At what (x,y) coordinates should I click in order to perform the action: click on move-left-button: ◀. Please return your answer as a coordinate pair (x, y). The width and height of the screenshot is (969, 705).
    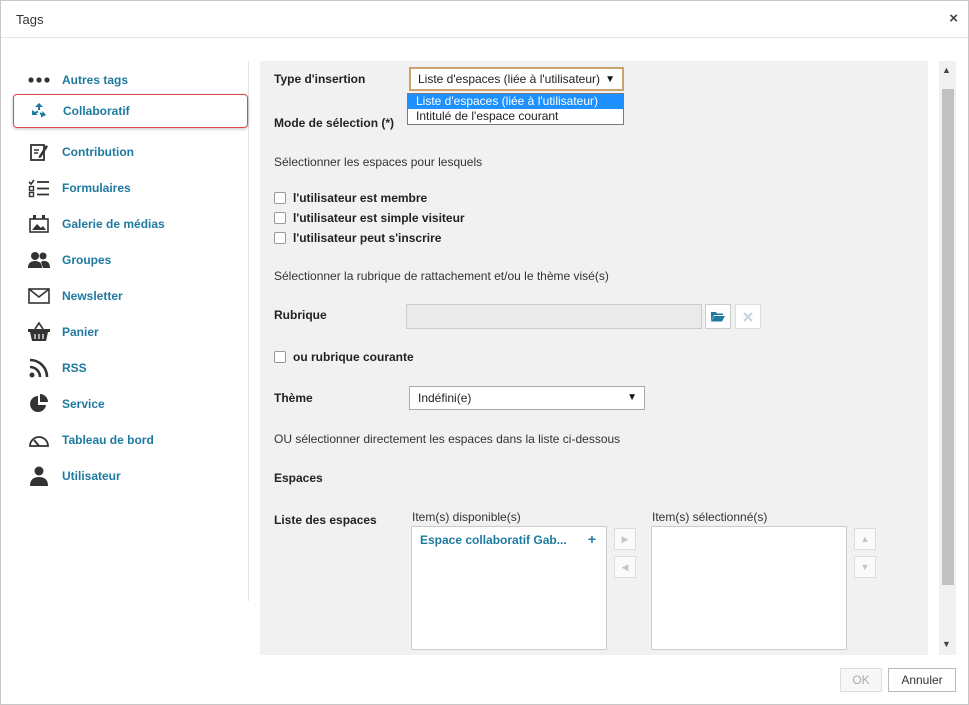
    Looking at the image, I should click on (625, 567).